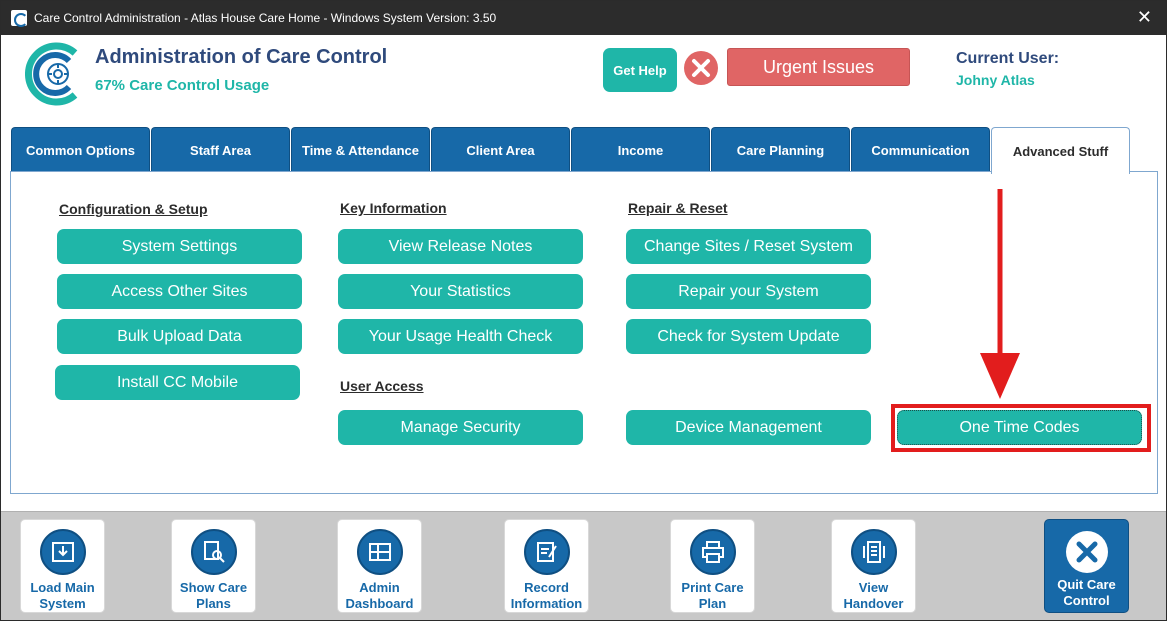  What do you see at coordinates (873, 595) in the screenshot?
I see `nav-label: View Handover` at bounding box center [873, 595].